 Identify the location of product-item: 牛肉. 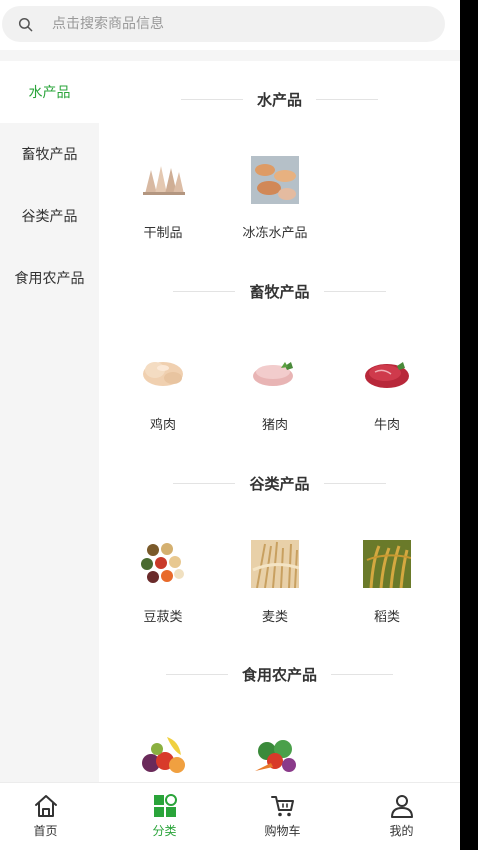
(387, 390).